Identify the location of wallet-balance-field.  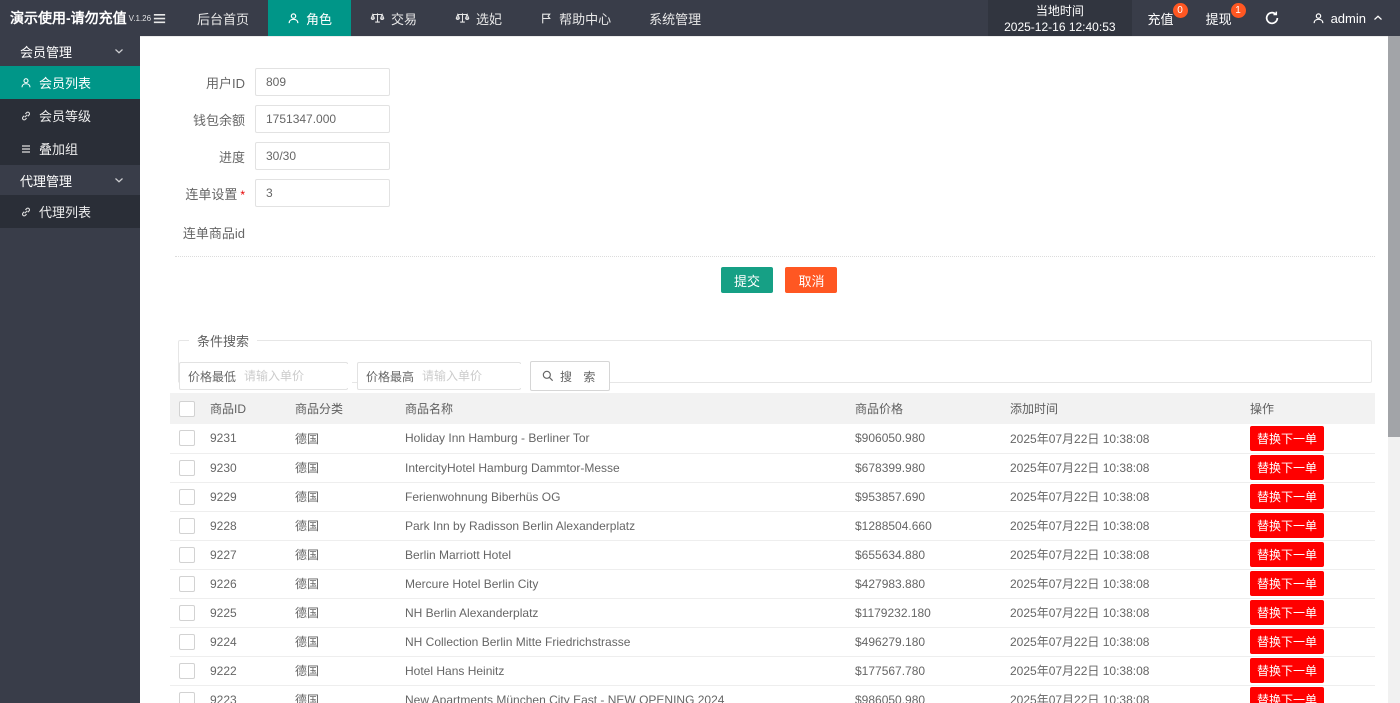
(322, 119).